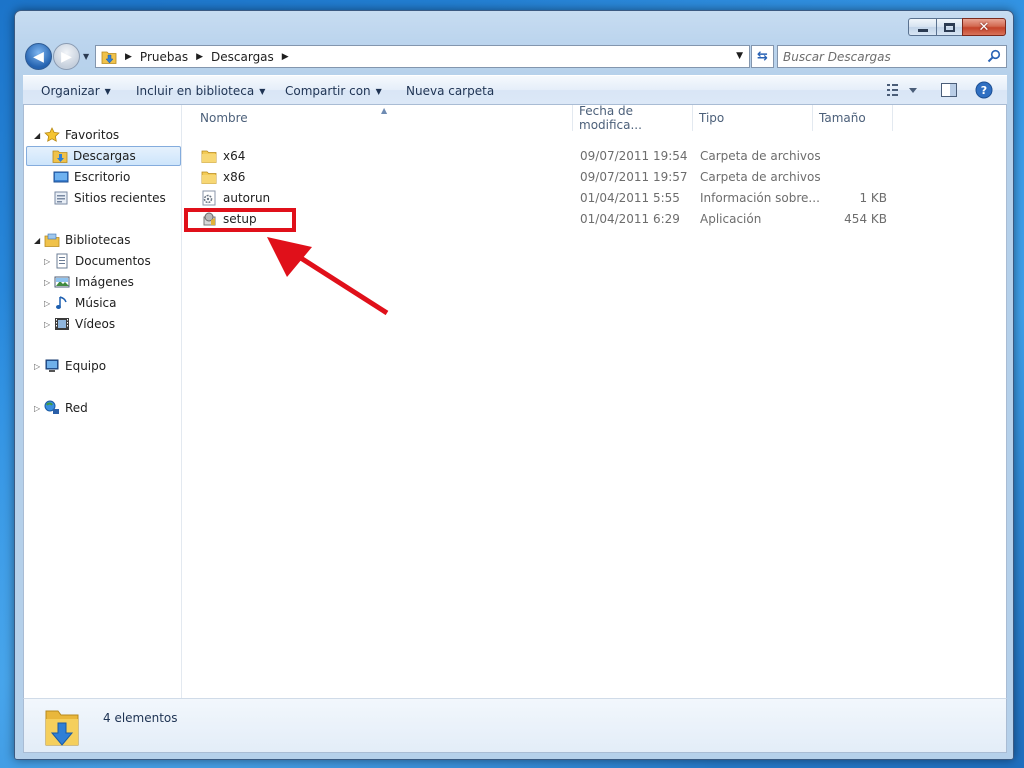 This screenshot has height=768, width=1024. Describe the element at coordinates (104, 282) in the screenshot. I see `imagenes-label: Imágenes` at that location.